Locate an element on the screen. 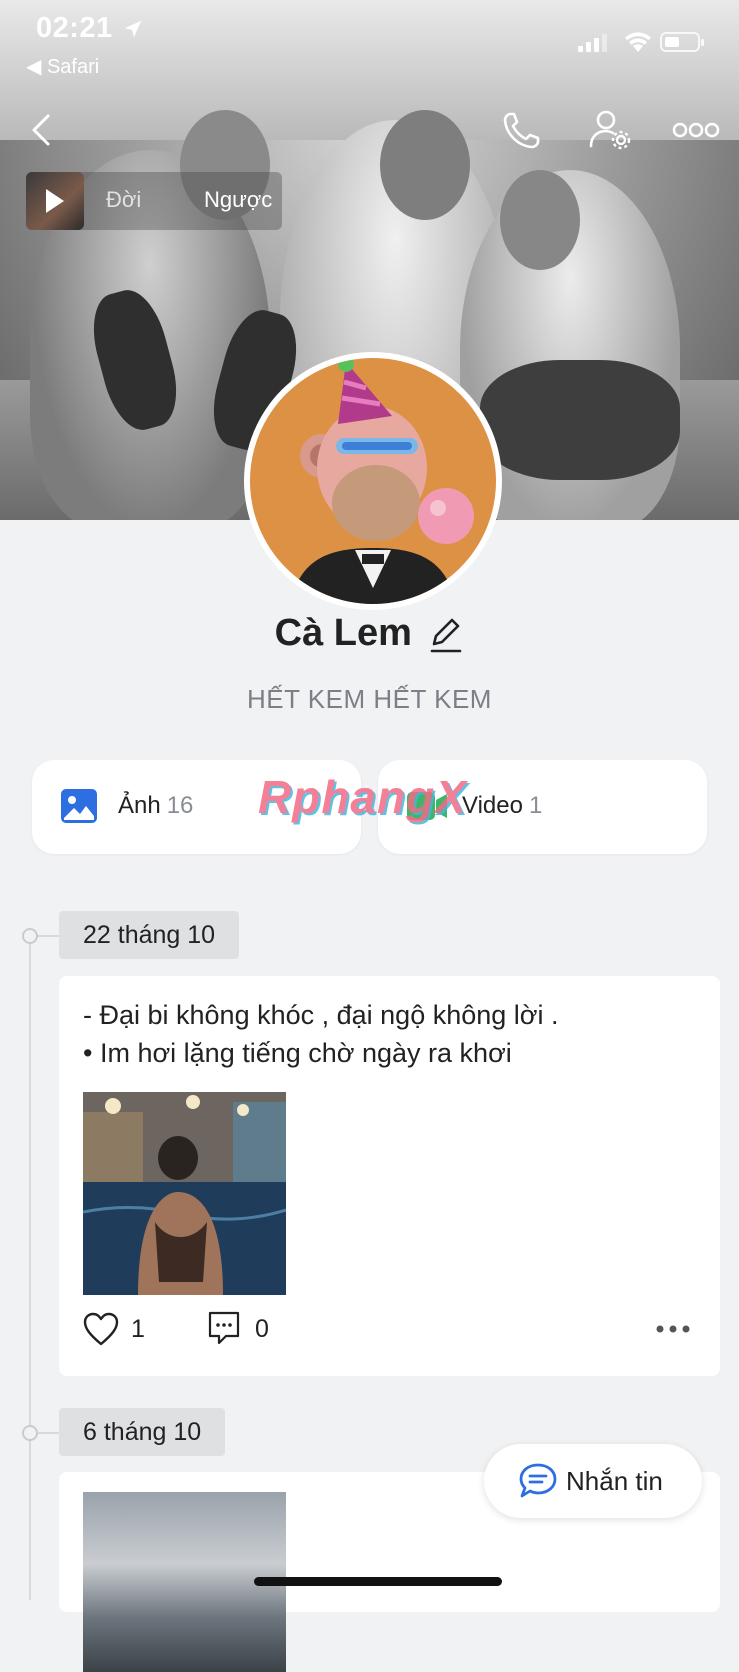 The width and height of the screenshot is (739, 1672). post-photo is located at coordinates (184, 1193).